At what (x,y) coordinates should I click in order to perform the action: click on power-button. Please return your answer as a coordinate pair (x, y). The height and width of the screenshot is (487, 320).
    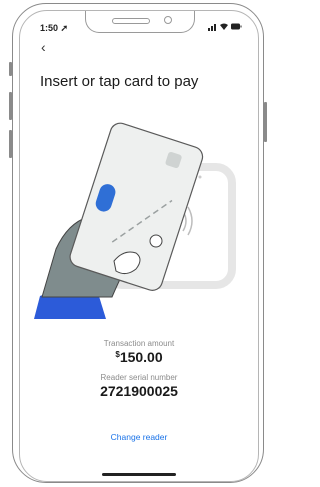
    Looking at the image, I should click on (265, 122).